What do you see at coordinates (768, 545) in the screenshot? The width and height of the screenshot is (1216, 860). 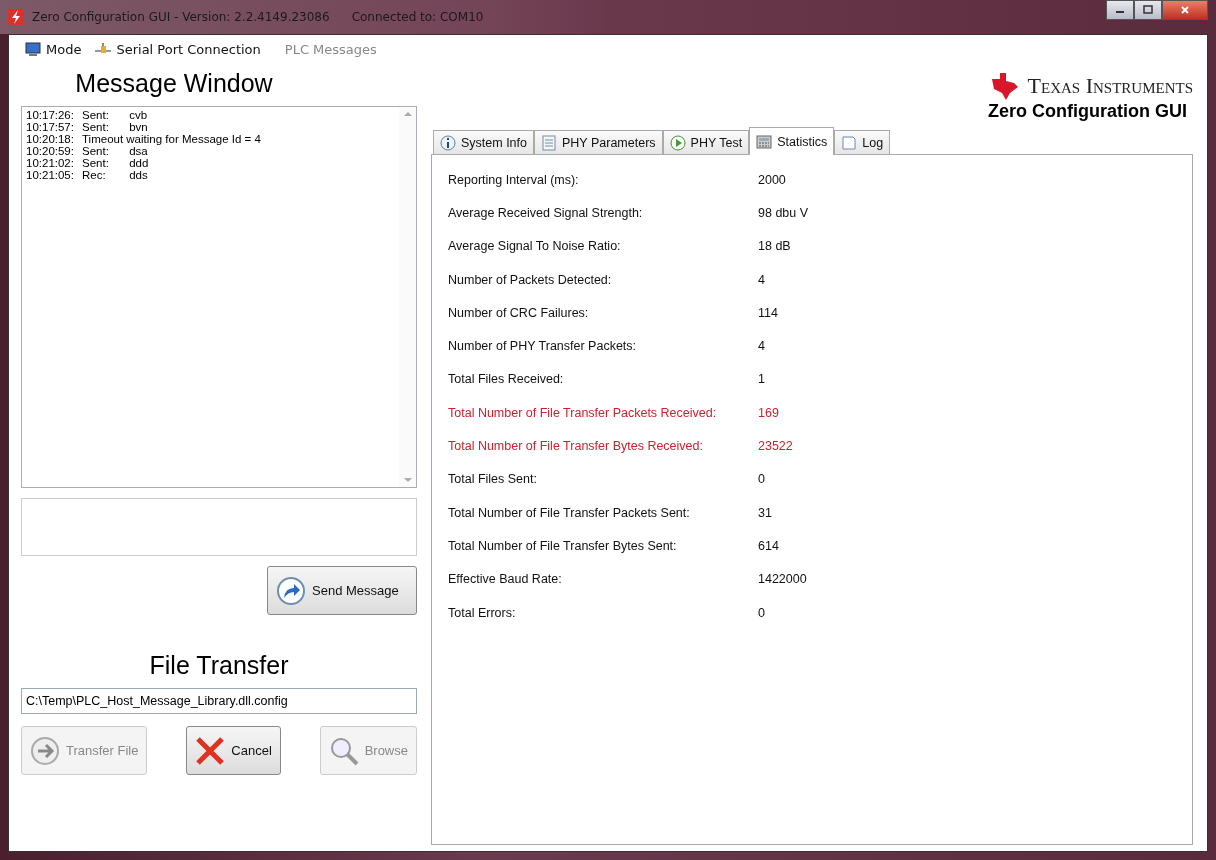 I see `stat-value: 614` at bounding box center [768, 545].